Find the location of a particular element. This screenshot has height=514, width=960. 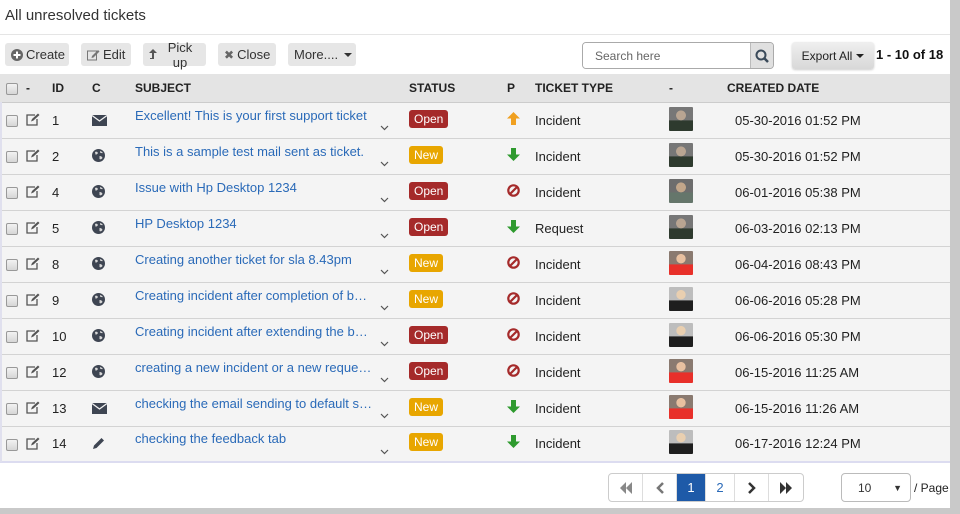

last-page-button is located at coordinates (786, 487).